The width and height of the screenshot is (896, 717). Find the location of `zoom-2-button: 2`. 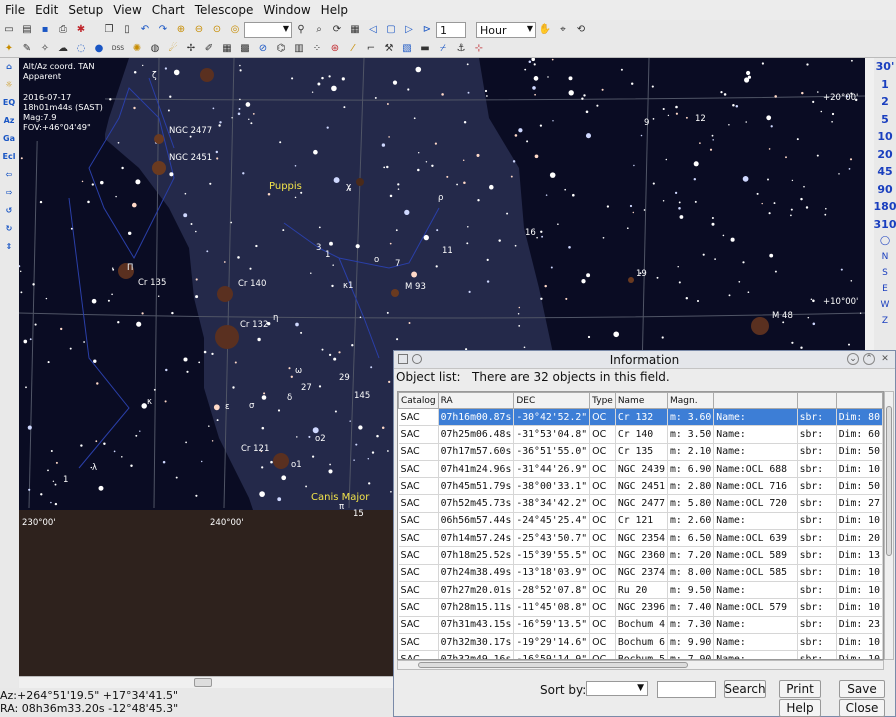

zoom-2-button: 2 is located at coordinates (885, 102).